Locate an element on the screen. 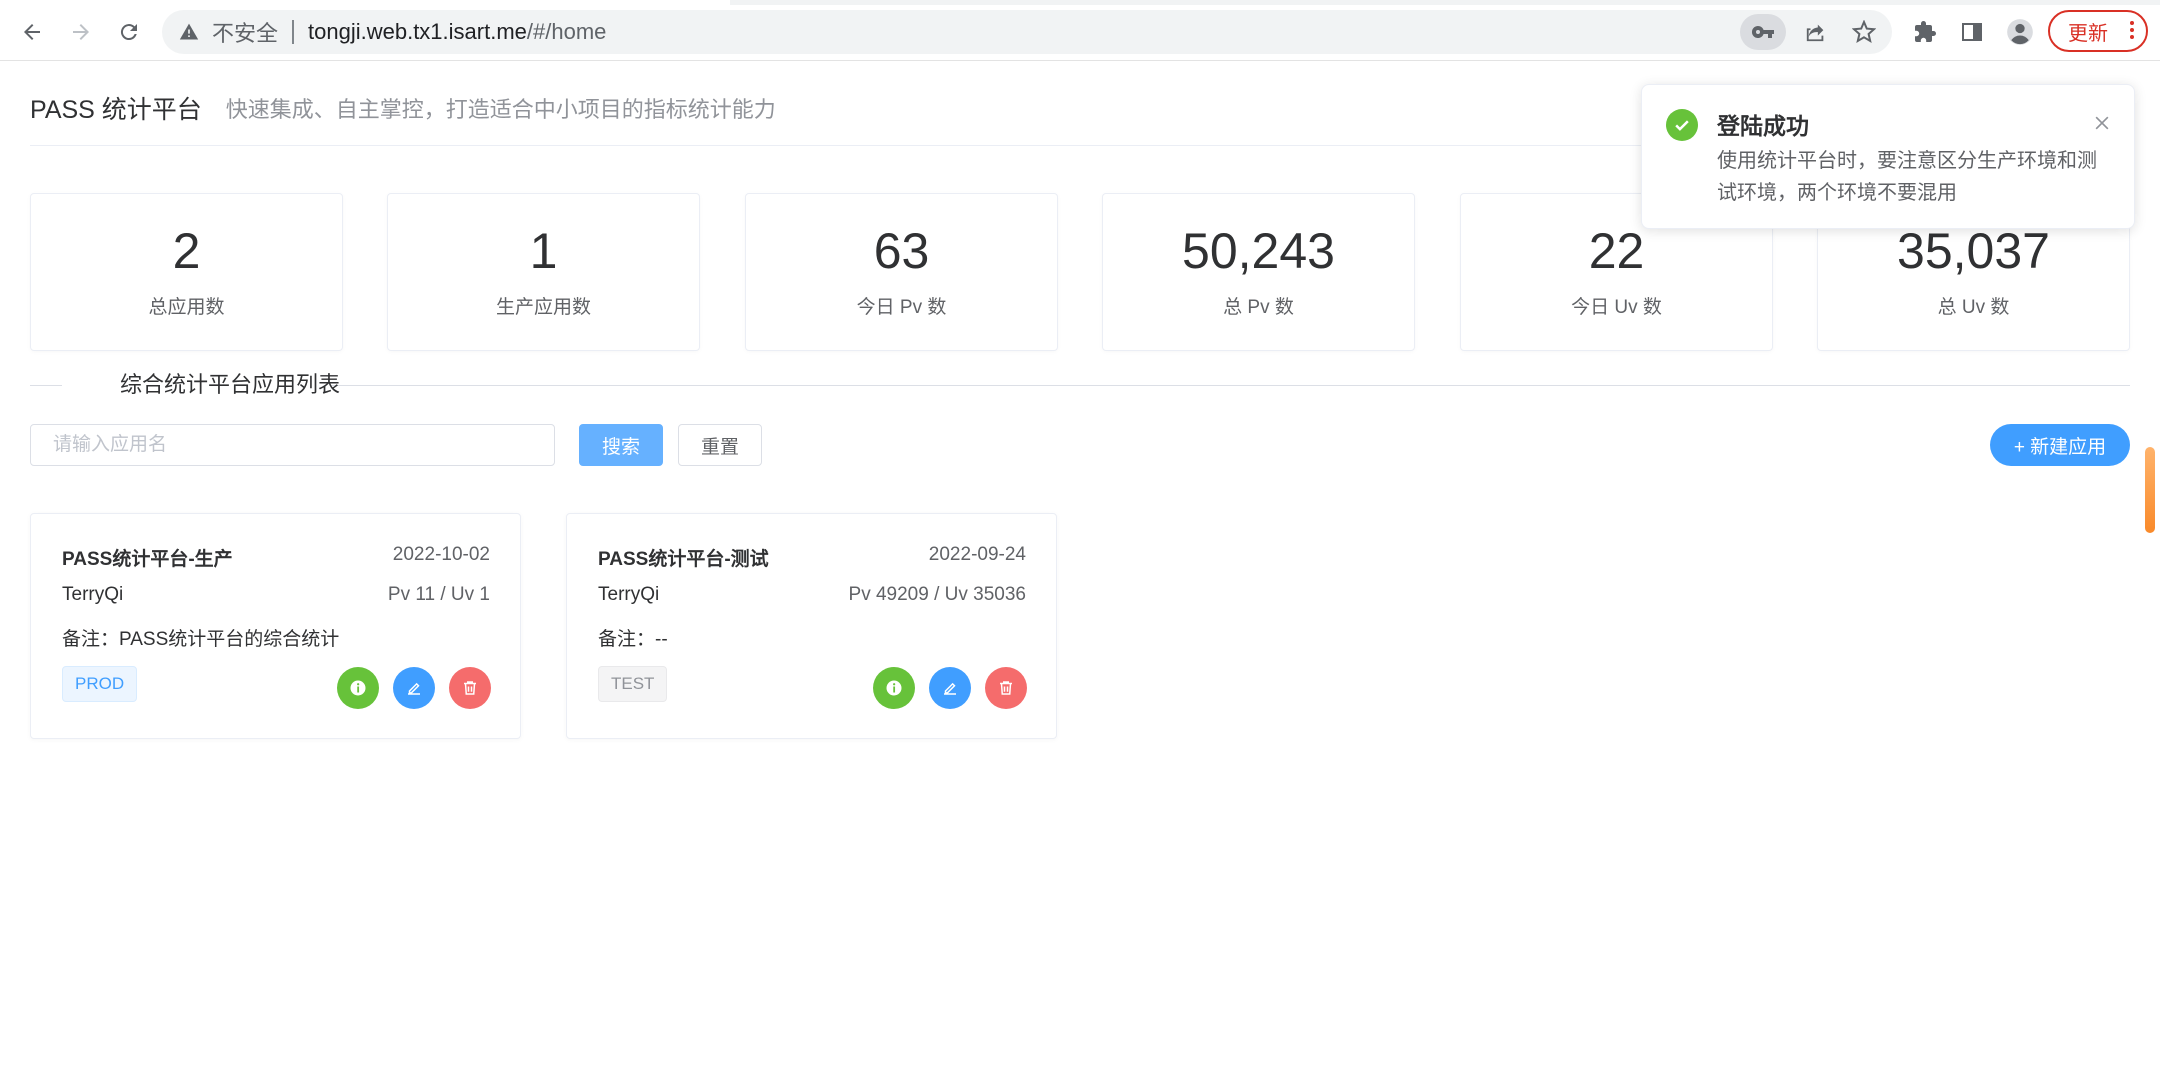  section-divider: 综合统计平台应用列表 is located at coordinates (1080, 384).